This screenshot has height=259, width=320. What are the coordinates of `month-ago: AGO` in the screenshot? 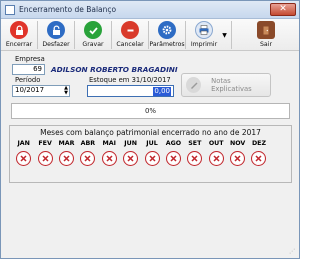 It's located at (173, 153).